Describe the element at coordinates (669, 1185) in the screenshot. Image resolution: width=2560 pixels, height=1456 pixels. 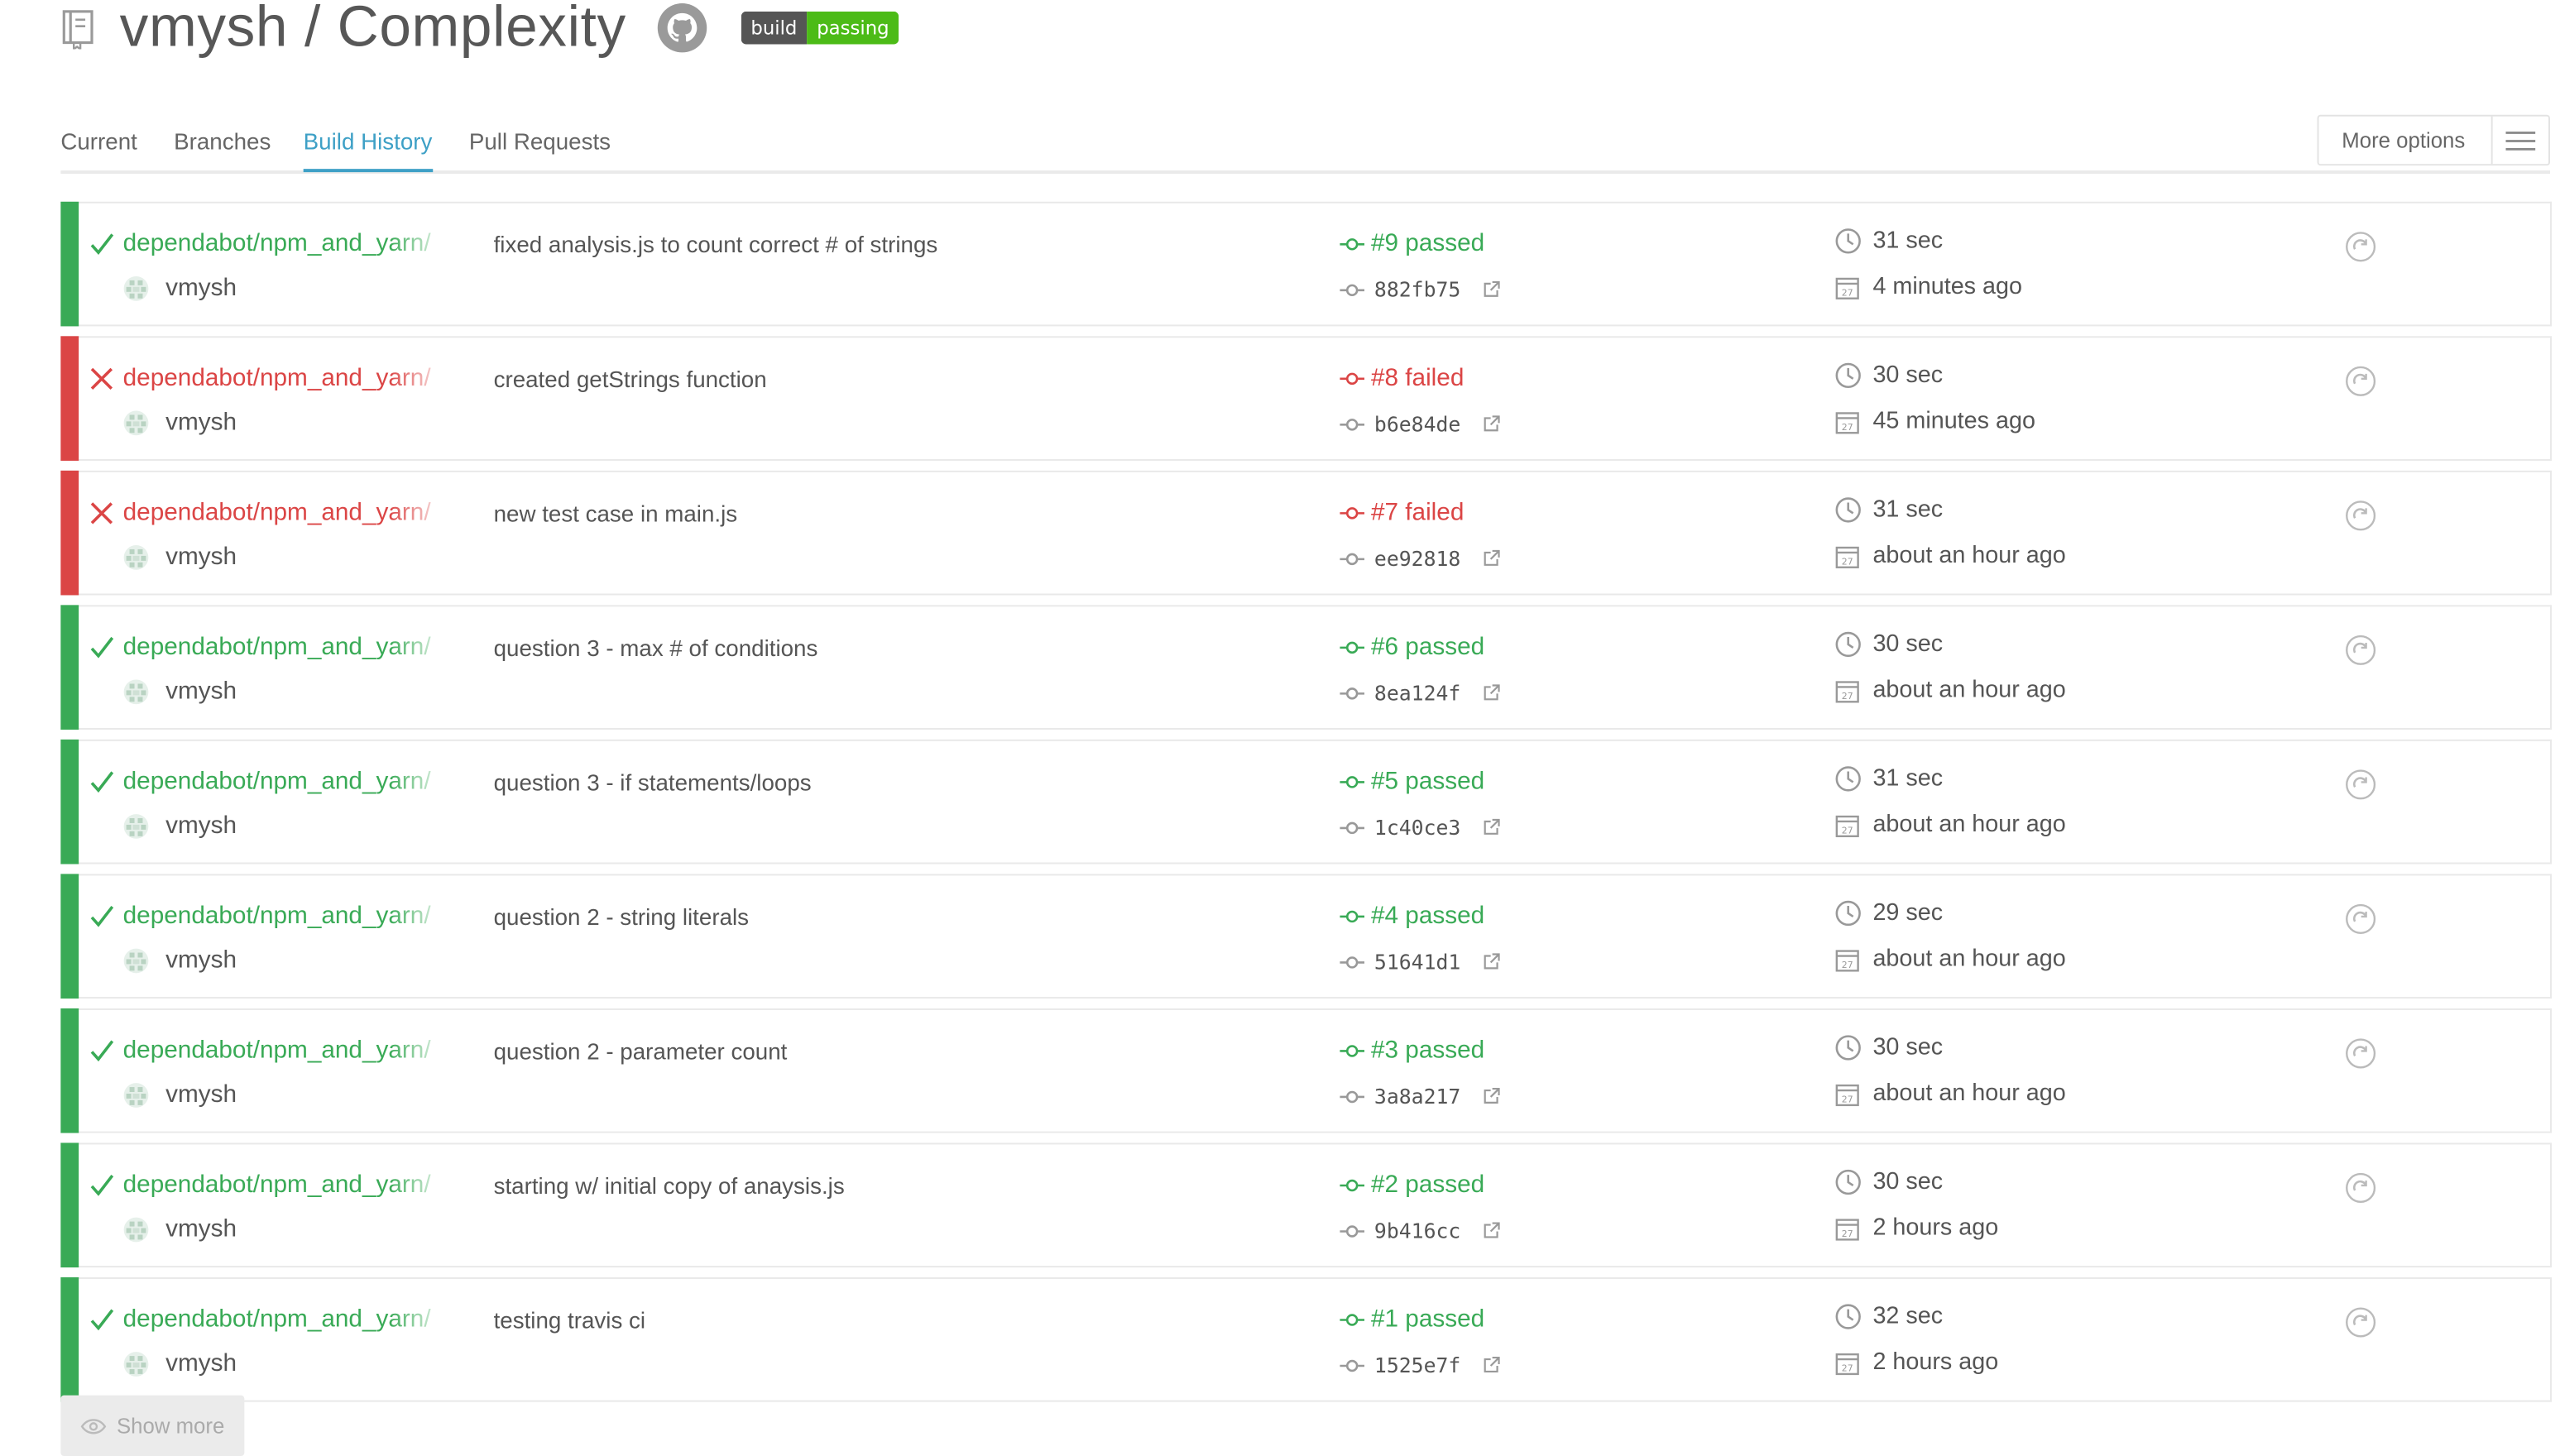
I see `commit-message: starting w/ initial copy of anaysis.js` at that location.